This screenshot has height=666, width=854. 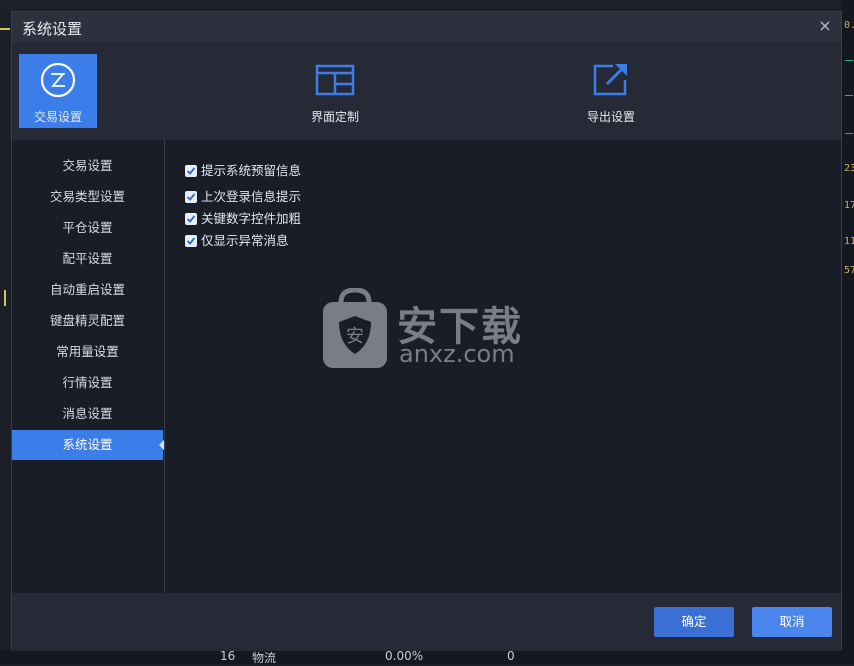 I want to click on sidebar-item-balance-settings: 配平设置, so click(x=87, y=259).